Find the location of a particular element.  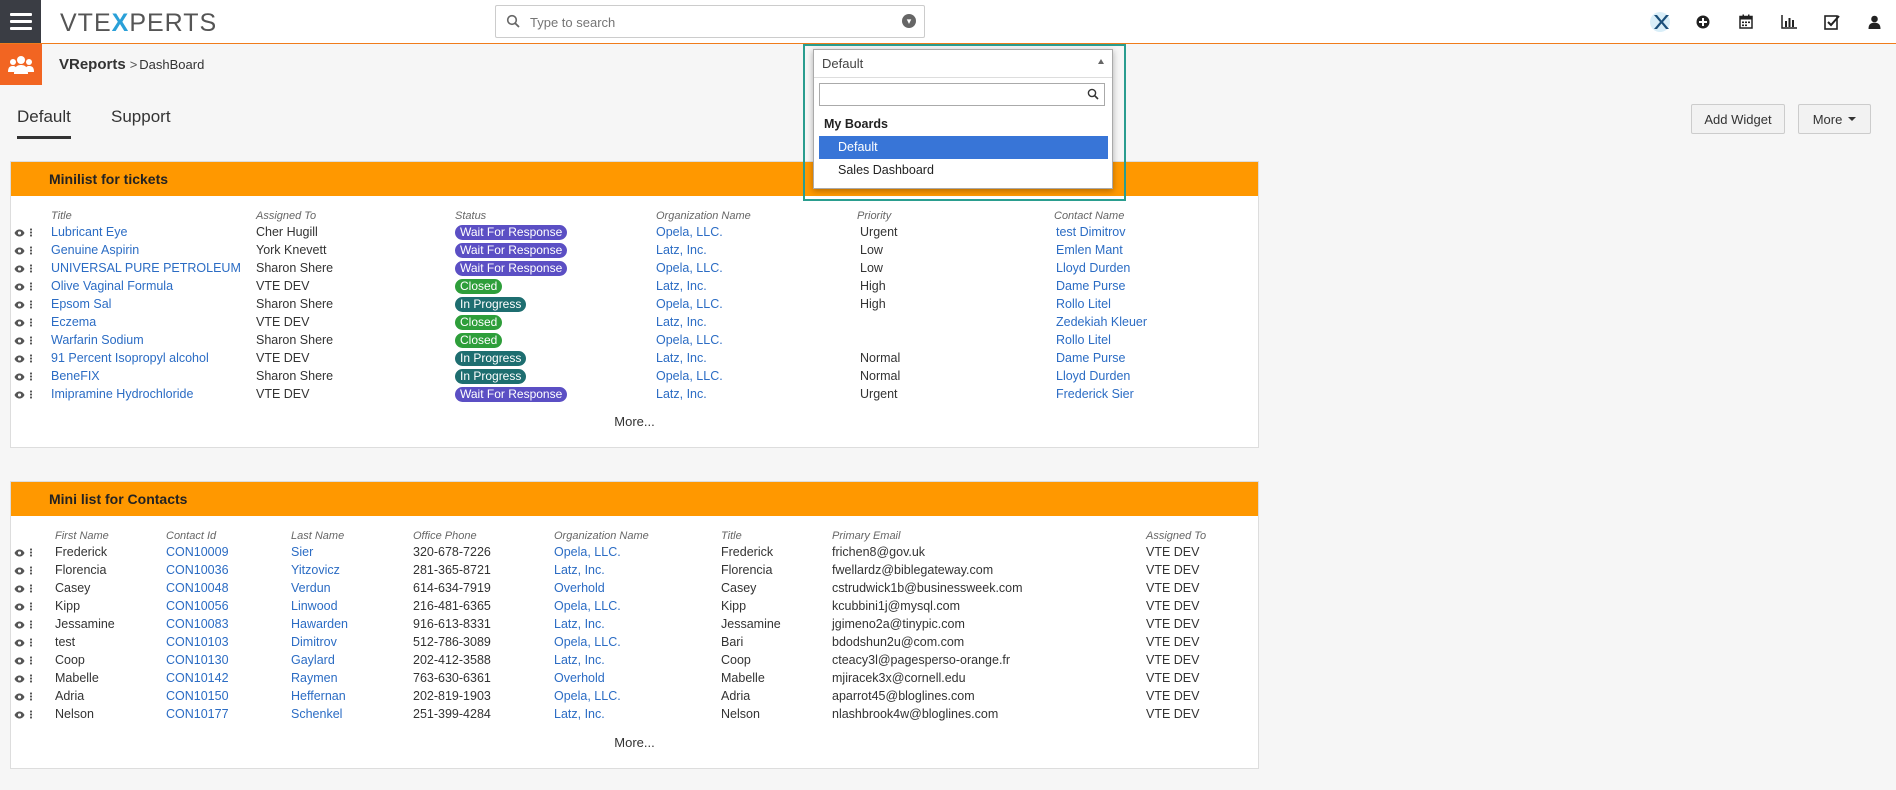

contact-last-name-link: Linwood is located at coordinates (314, 606).